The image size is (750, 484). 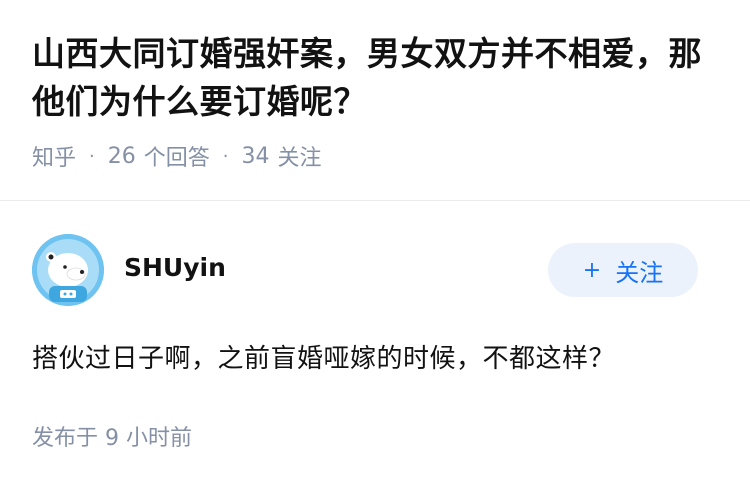 What do you see at coordinates (175, 267) in the screenshot?
I see `author-name: SHUyin` at bounding box center [175, 267].